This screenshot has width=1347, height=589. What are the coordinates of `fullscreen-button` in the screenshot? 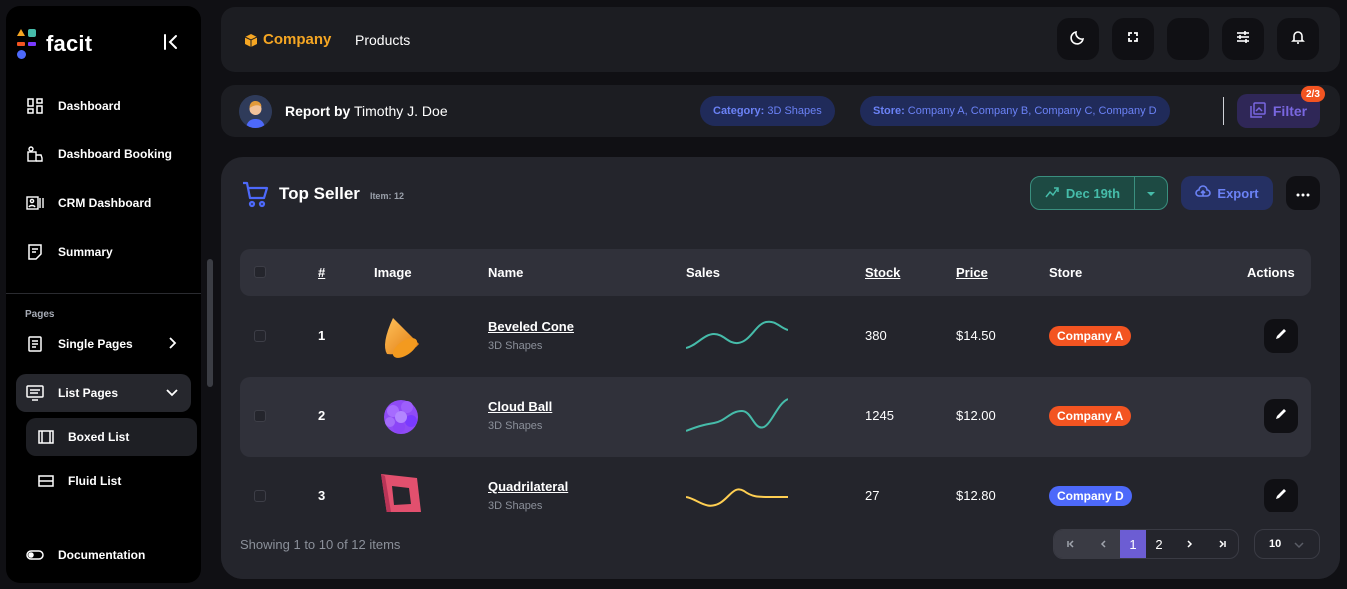 It's located at (1133, 39).